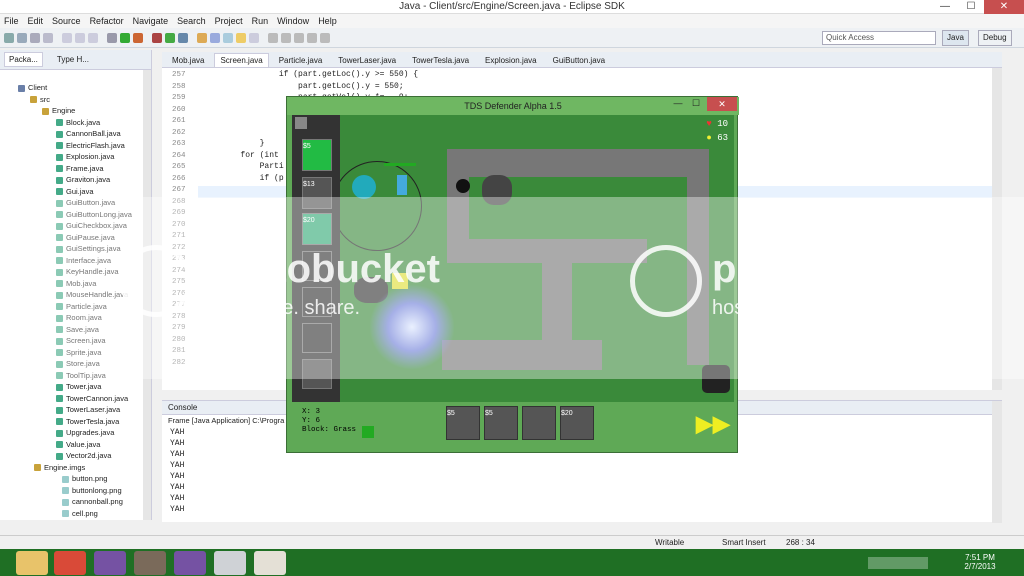  I want to click on tree-item: Explosion.java, so click(76, 157).